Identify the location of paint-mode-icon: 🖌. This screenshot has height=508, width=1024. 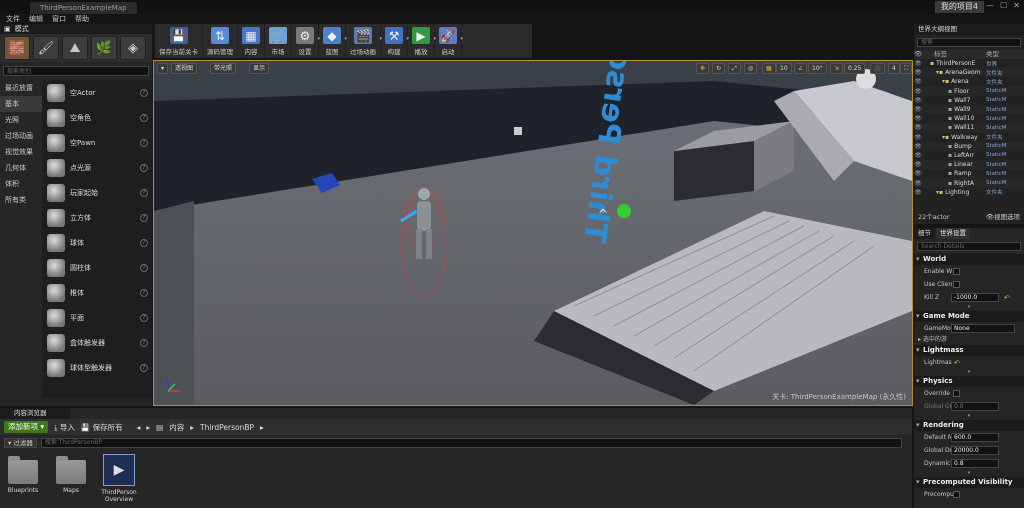
(46, 48).